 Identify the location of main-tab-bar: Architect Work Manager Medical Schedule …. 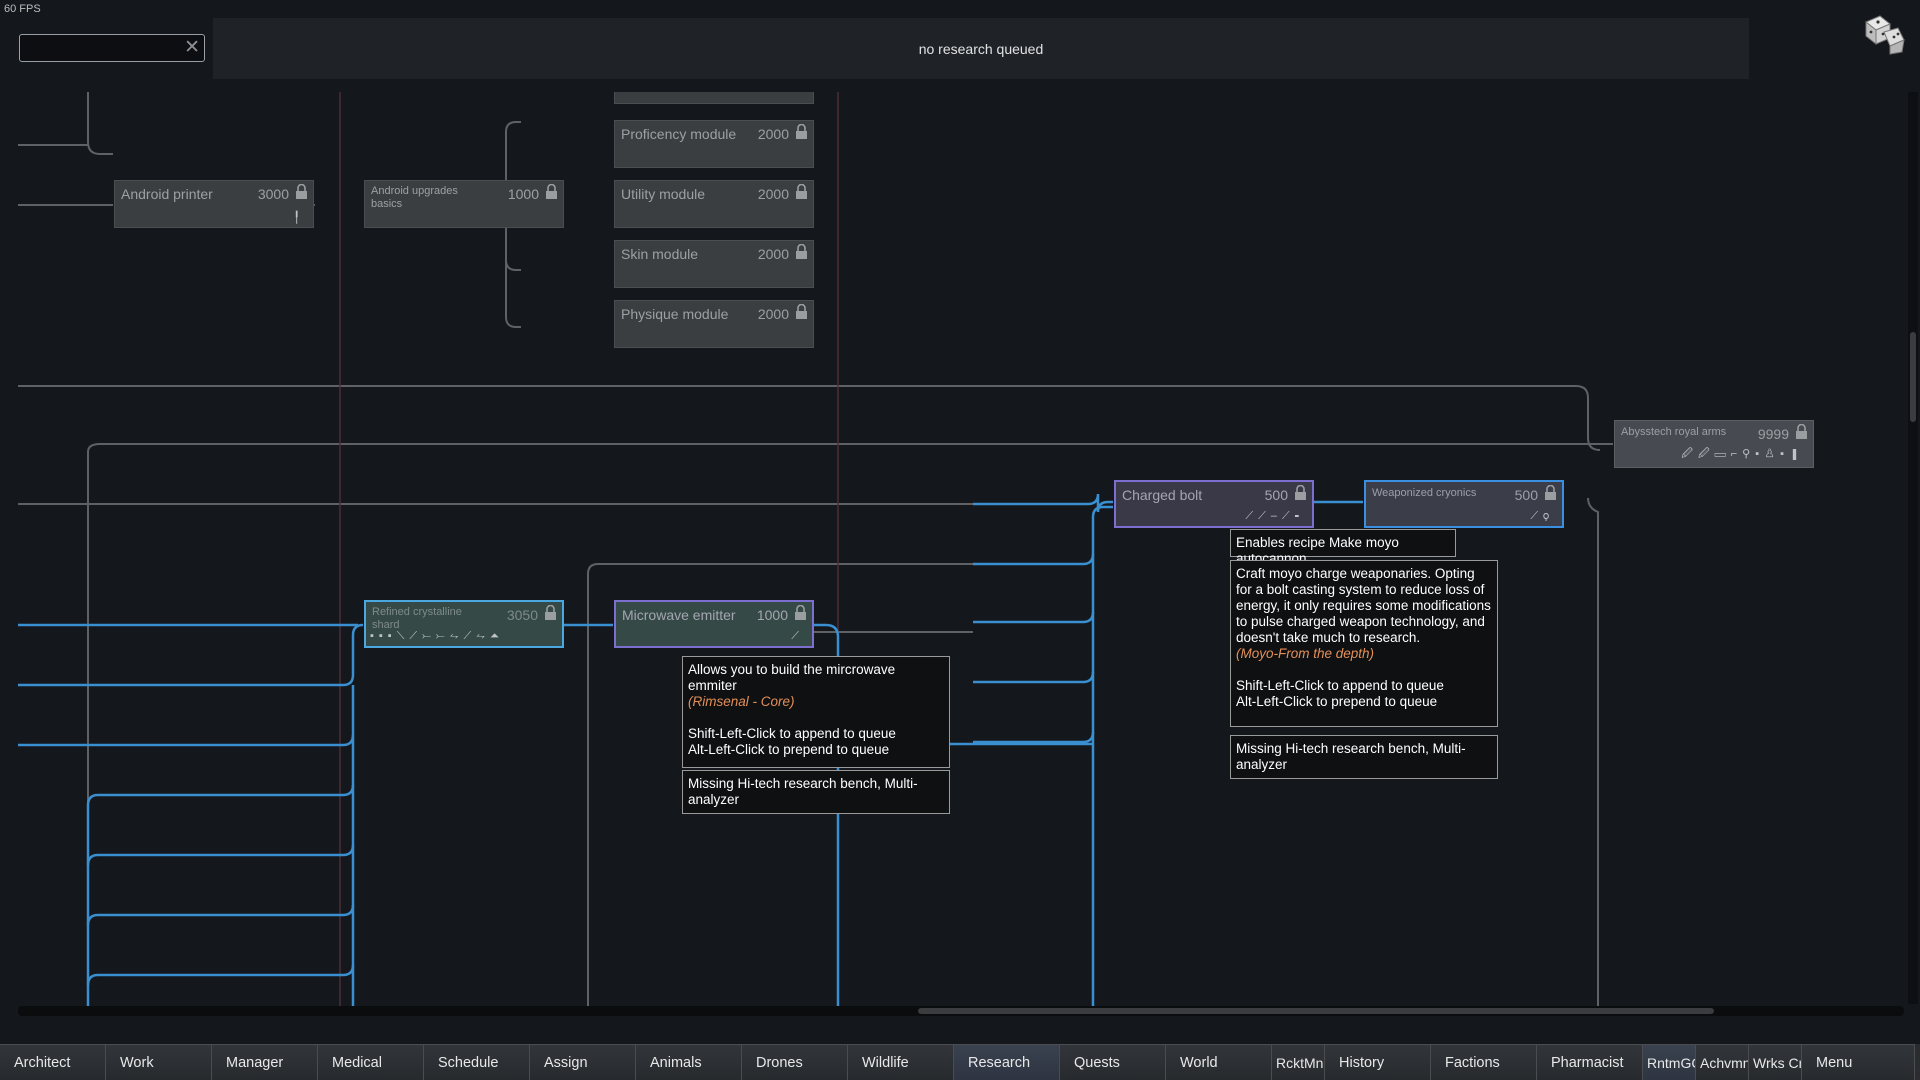
(960, 1062).